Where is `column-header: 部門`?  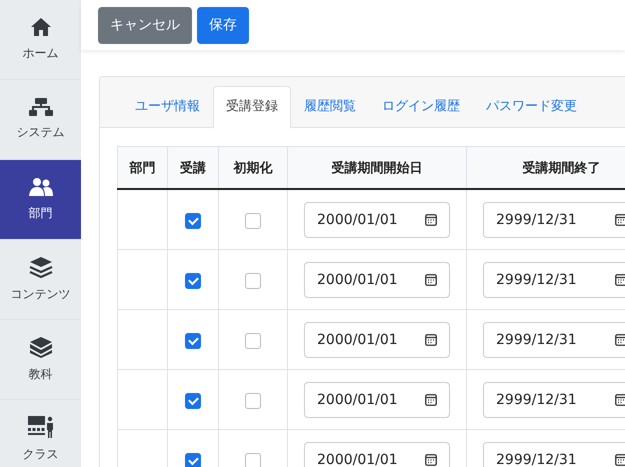 column-header: 部門 is located at coordinates (143, 167).